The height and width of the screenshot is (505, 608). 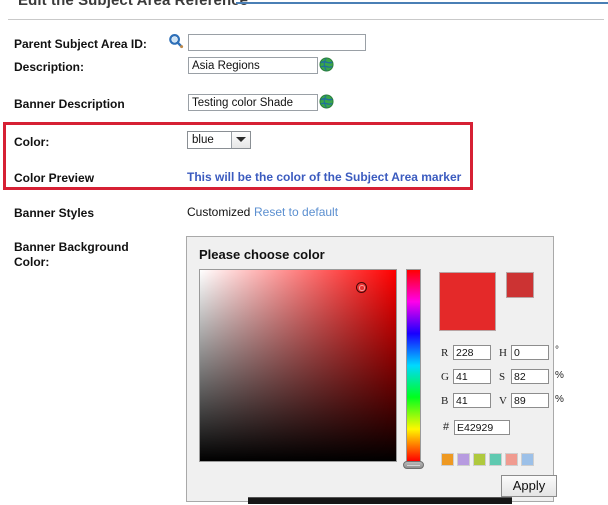 I want to click on page-header: Edit the Subject Area Reference, so click(x=304, y=7).